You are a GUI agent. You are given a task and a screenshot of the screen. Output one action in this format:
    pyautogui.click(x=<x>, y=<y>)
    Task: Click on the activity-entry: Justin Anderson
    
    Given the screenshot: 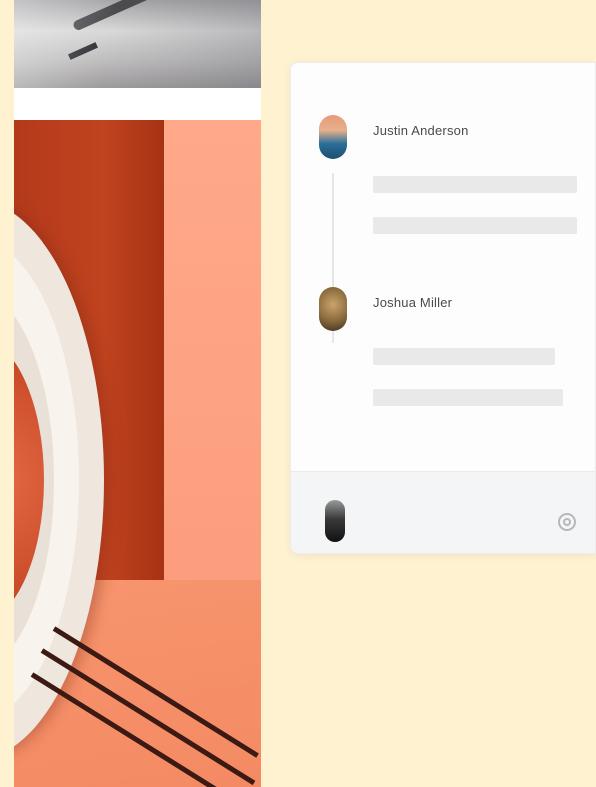 What is the action you would take?
    pyautogui.click(x=454, y=180)
    